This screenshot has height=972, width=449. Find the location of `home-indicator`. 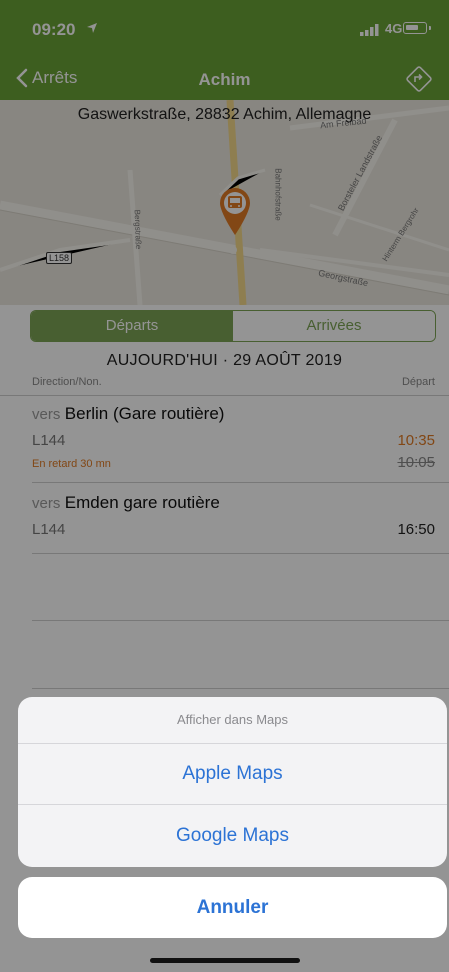

home-indicator is located at coordinates (225, 960).